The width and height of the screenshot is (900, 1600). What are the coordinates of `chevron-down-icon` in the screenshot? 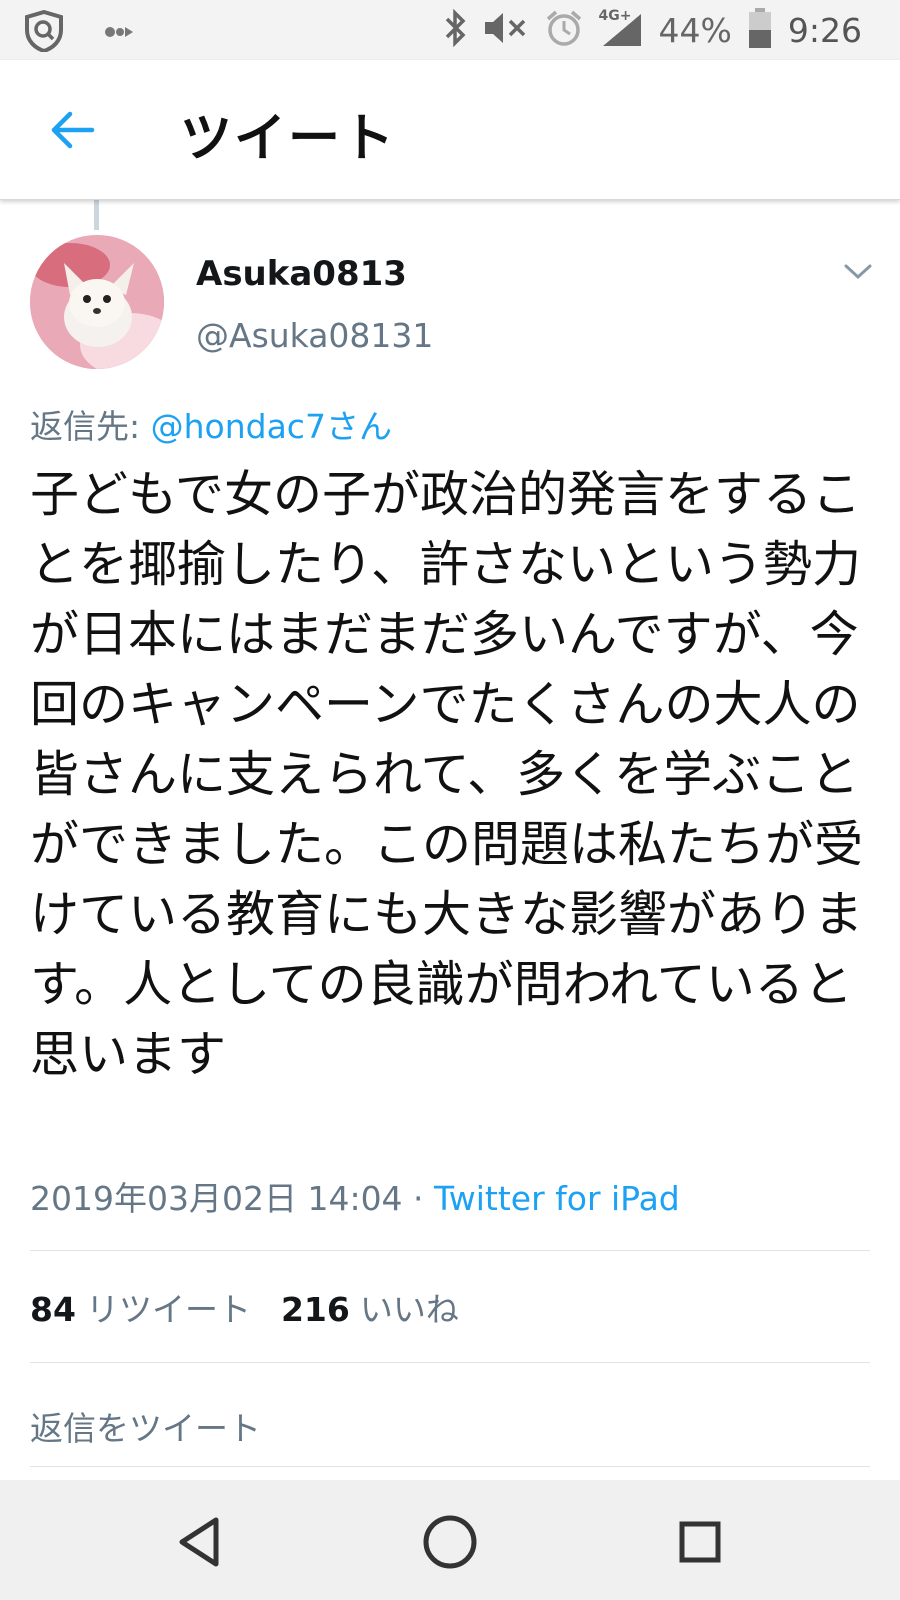 It's located at (858, 272).